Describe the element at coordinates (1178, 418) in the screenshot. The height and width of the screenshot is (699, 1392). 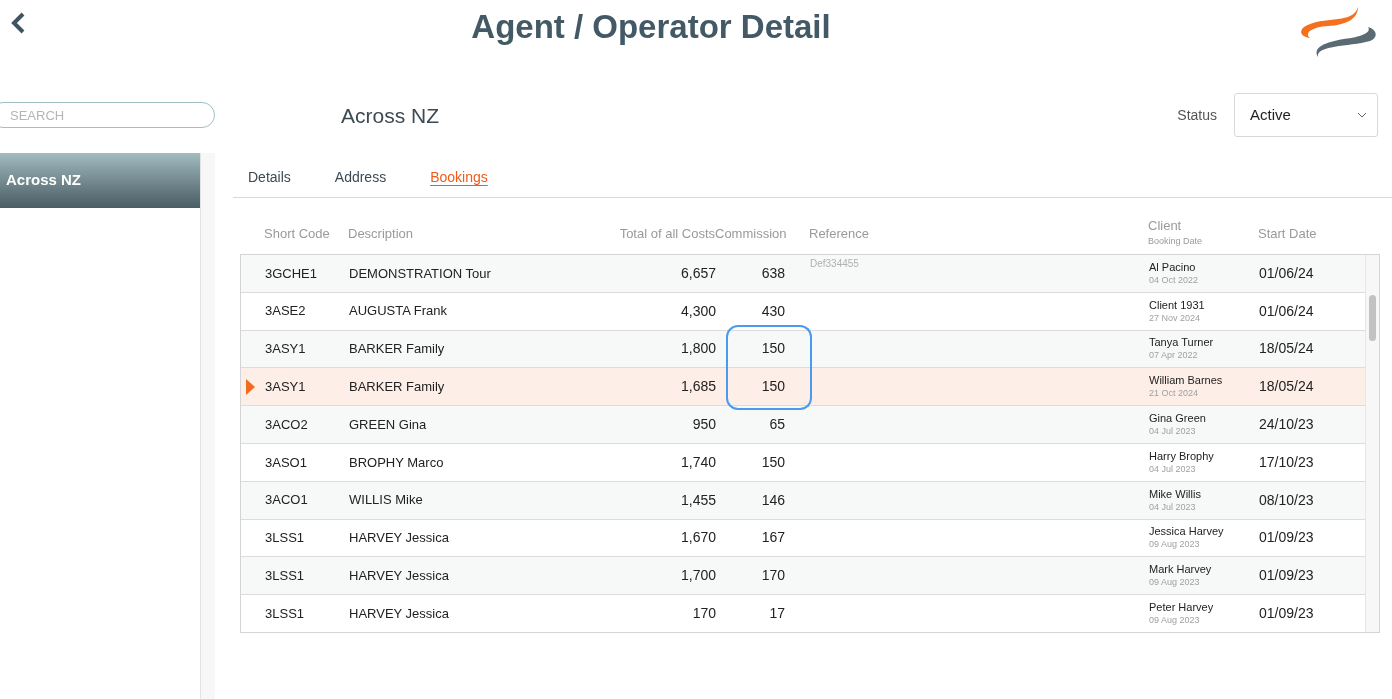
I see `client-name: Gina Green` at that location.